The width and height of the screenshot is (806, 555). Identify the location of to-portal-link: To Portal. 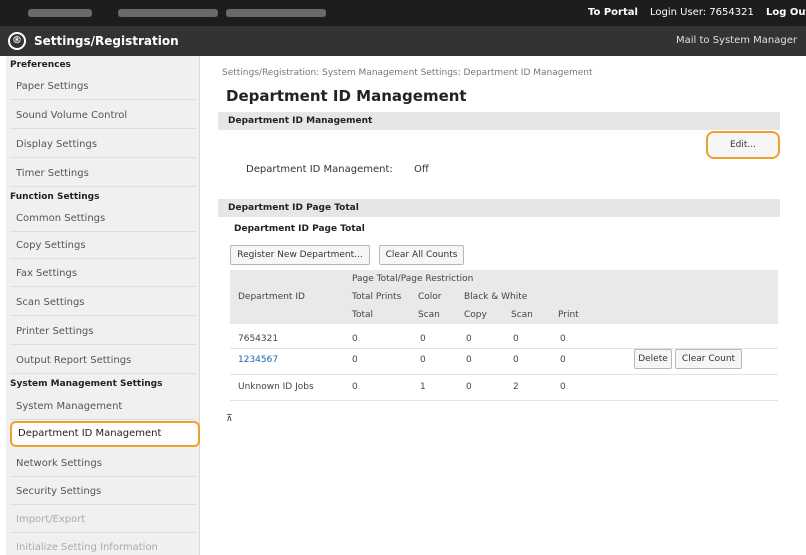
(613, 12).